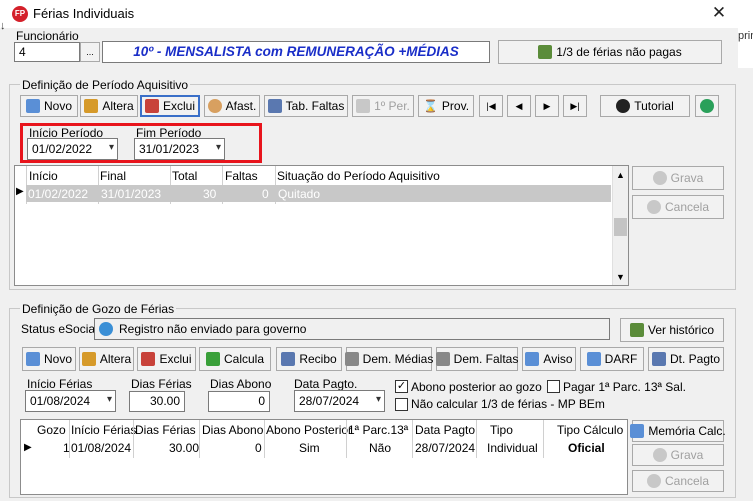  What do you see at coordinates (501, 430) in the screenshot?
I see `col-header-type: Tipo` at bounding box center [501, 430].